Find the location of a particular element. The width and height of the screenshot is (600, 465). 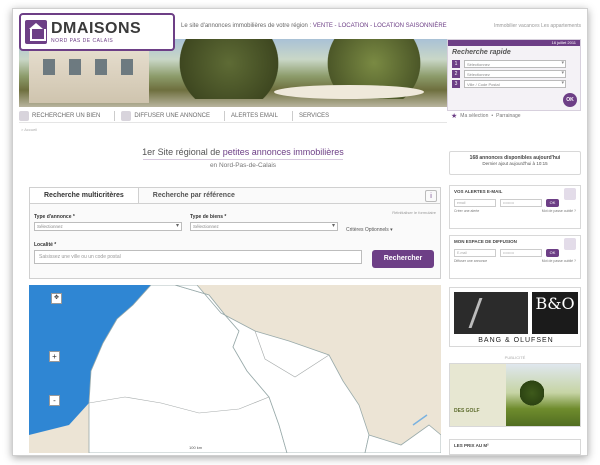

create-alert-link: Créer une alerte is located at coordinates (466, 211).